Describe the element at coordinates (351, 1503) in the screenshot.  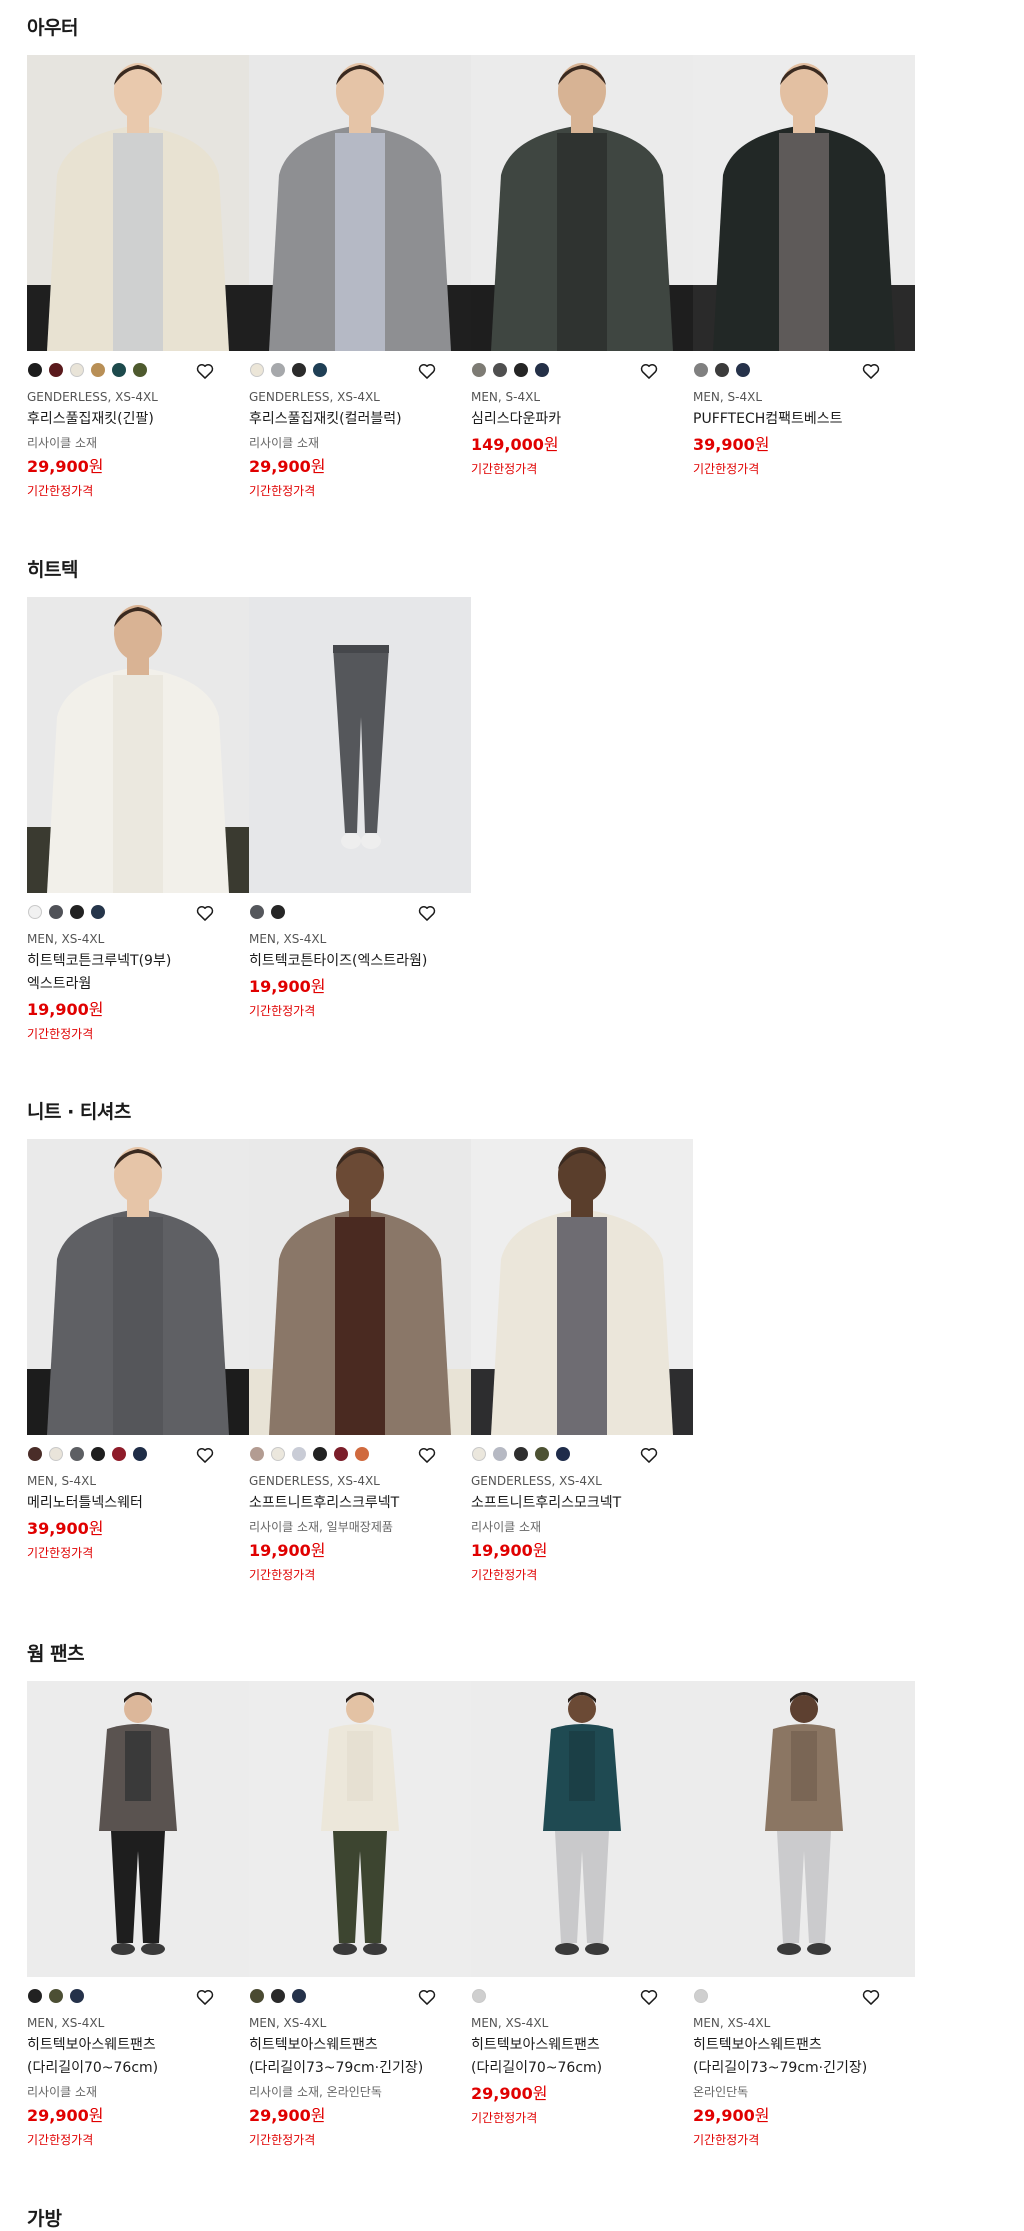
I see `product-name: 소프트니트후리스크루넥T` at that location.